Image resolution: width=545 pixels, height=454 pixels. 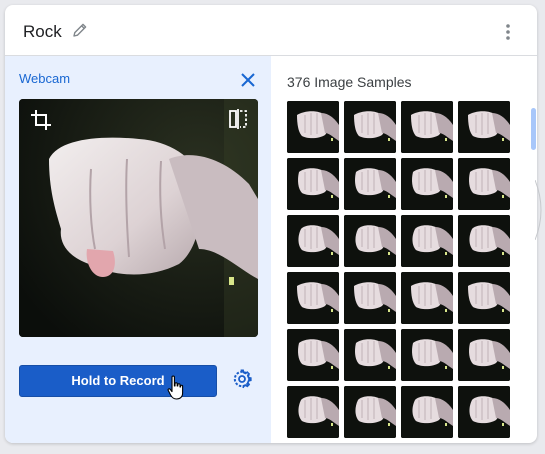 What do you see at coordinates (242, 379) in the screenshot?
I see `gear-icon` at bounding box center [242, 379].